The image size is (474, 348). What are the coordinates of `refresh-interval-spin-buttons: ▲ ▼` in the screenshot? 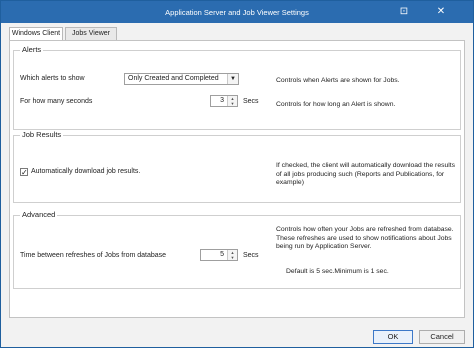 It's located at (232, 255).